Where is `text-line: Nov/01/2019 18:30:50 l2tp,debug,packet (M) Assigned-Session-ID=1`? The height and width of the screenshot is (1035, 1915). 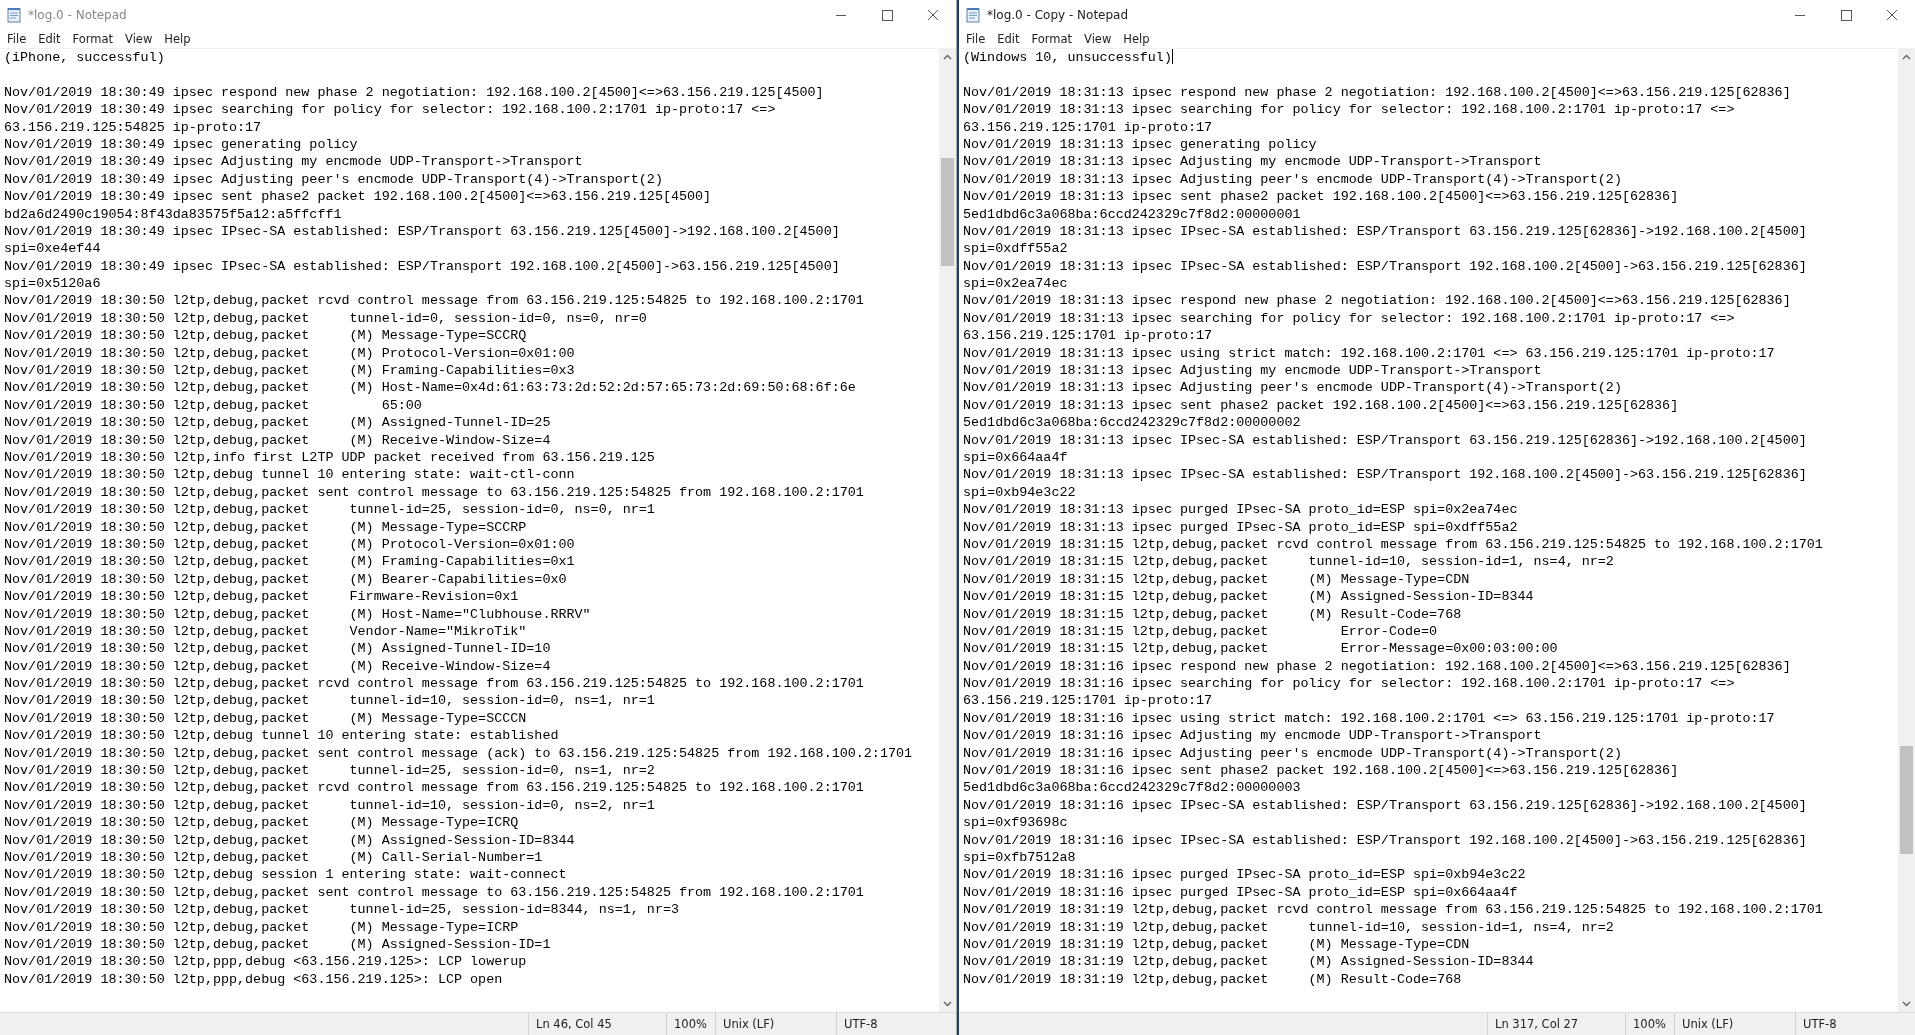 text-line: Nov/01/2019 18:30:50 l2tp,debug,packet (M) Assigned-Session-ID=1 is located at coordinates (277, 944).